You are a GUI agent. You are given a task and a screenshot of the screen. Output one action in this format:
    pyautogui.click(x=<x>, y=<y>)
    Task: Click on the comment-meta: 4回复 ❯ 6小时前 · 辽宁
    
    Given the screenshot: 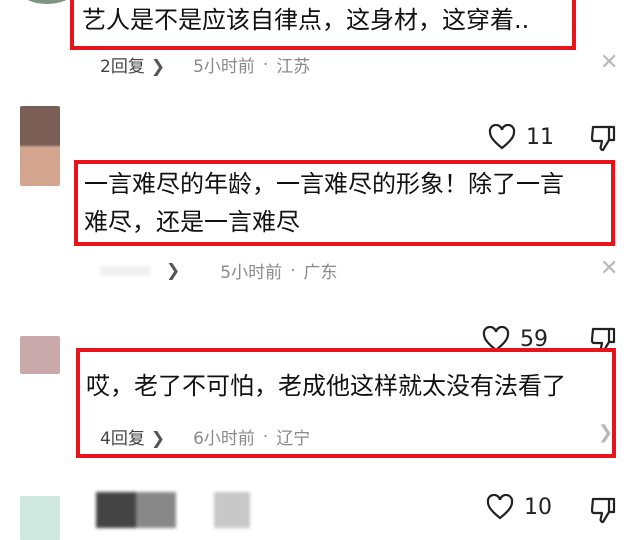 What is the action you would take?
    pyautogui.click(x=205, y=437)
    